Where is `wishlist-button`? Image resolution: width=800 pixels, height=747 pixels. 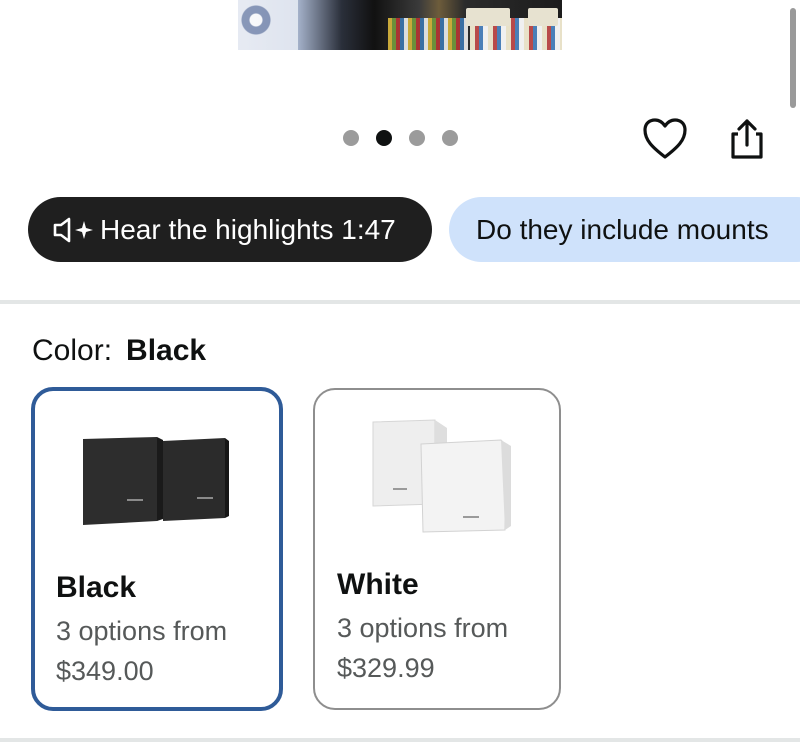
wishlist-button is located at coordinates (665, 139).